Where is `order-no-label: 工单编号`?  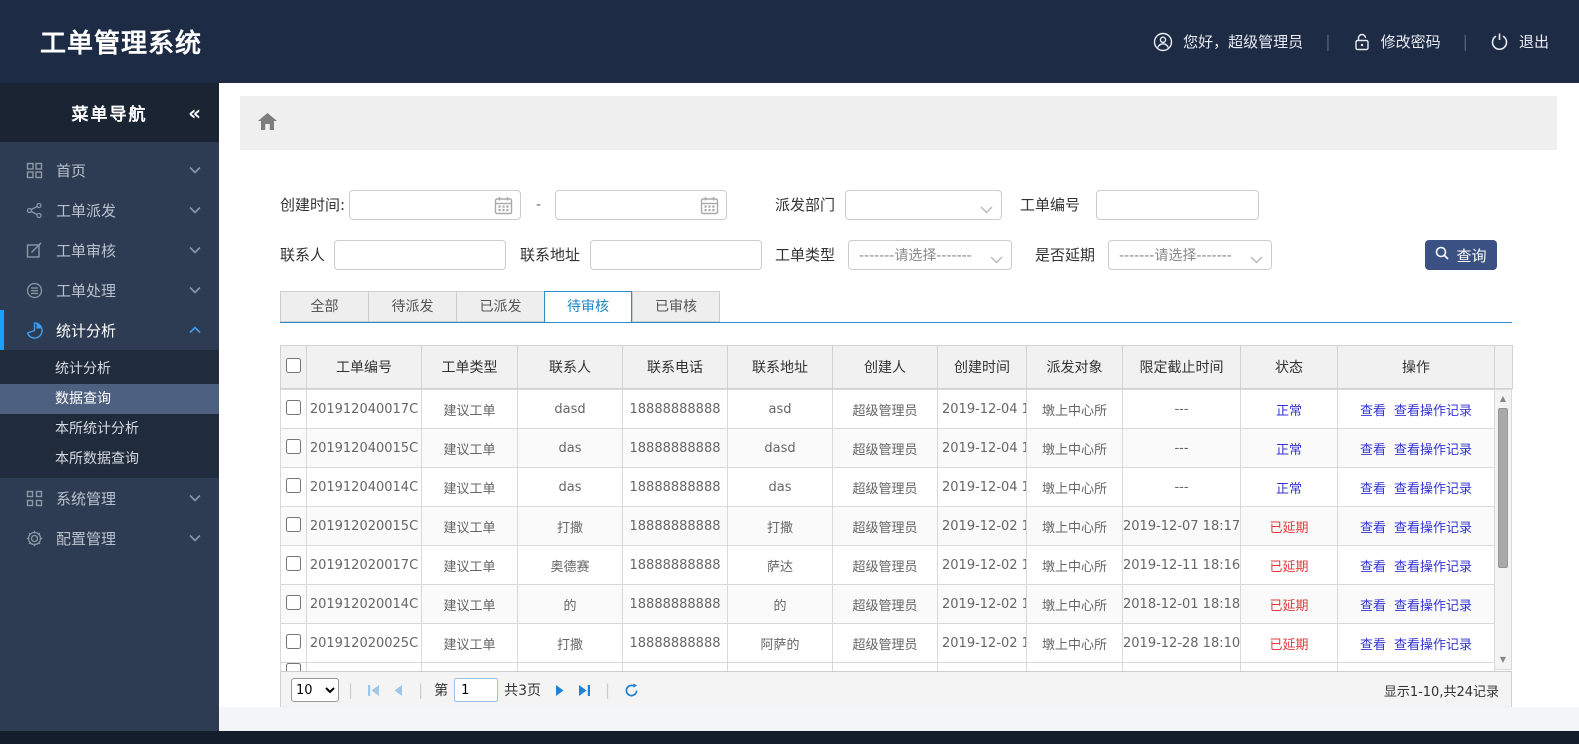
order-no-label: 工单编号 is located at coordinates (1050, 205).